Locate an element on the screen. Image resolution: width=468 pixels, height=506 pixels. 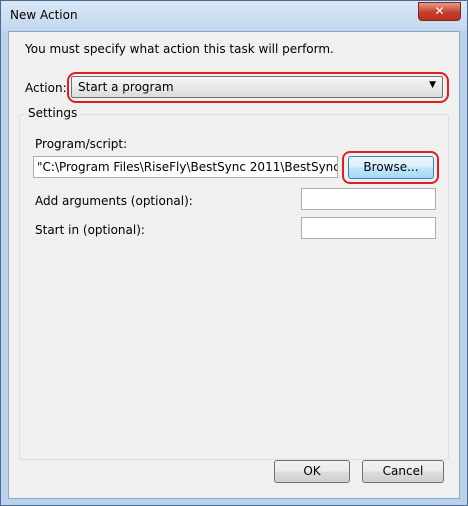
action-label: Action: is located at coordinates (46, 88).